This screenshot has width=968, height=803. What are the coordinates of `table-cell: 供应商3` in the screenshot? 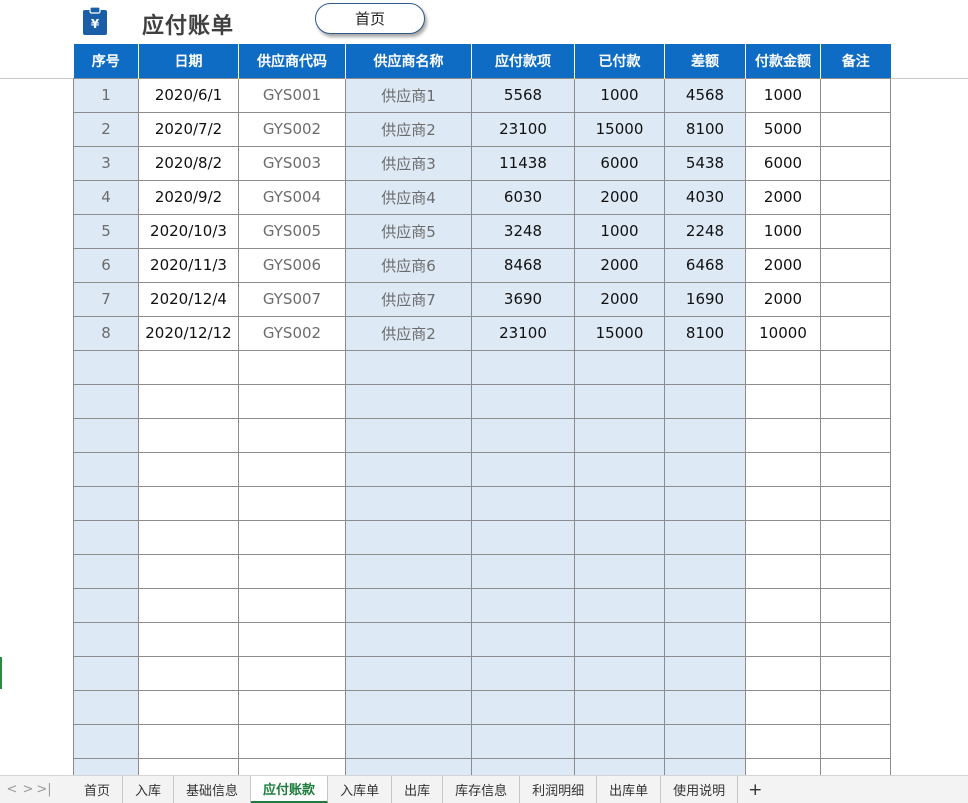 It's located at (408, 163).